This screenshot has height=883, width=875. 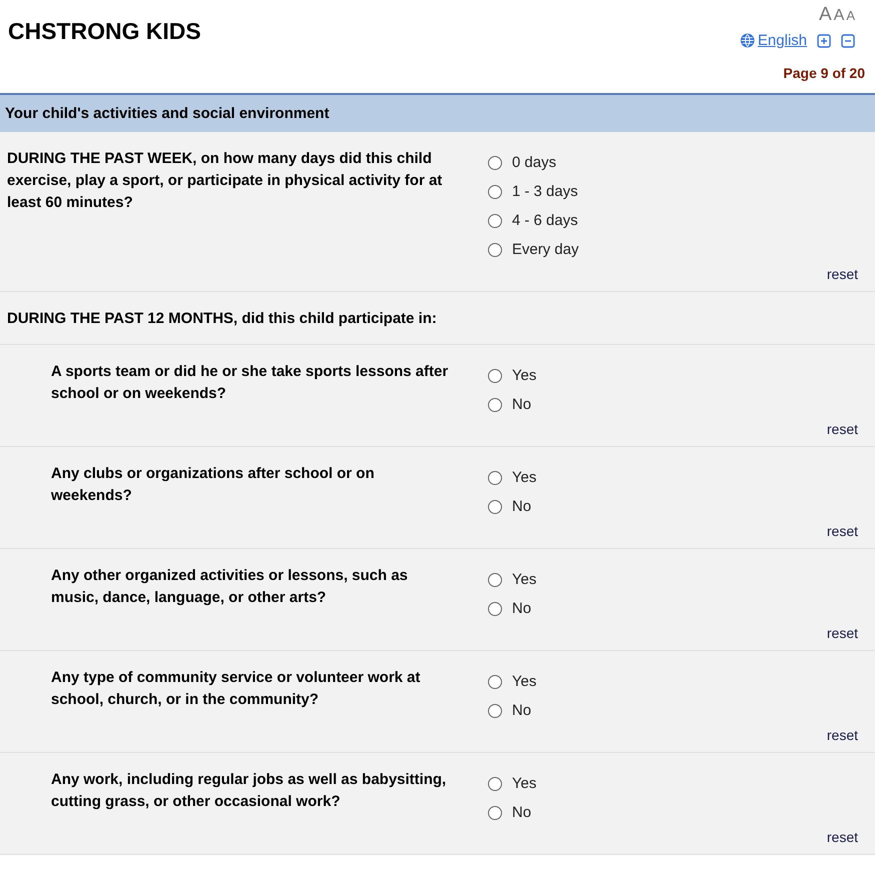 I want to click on question-text: A sports team or did he or she take sports lessons after school or on weekends?, so click(x=250, y=383).